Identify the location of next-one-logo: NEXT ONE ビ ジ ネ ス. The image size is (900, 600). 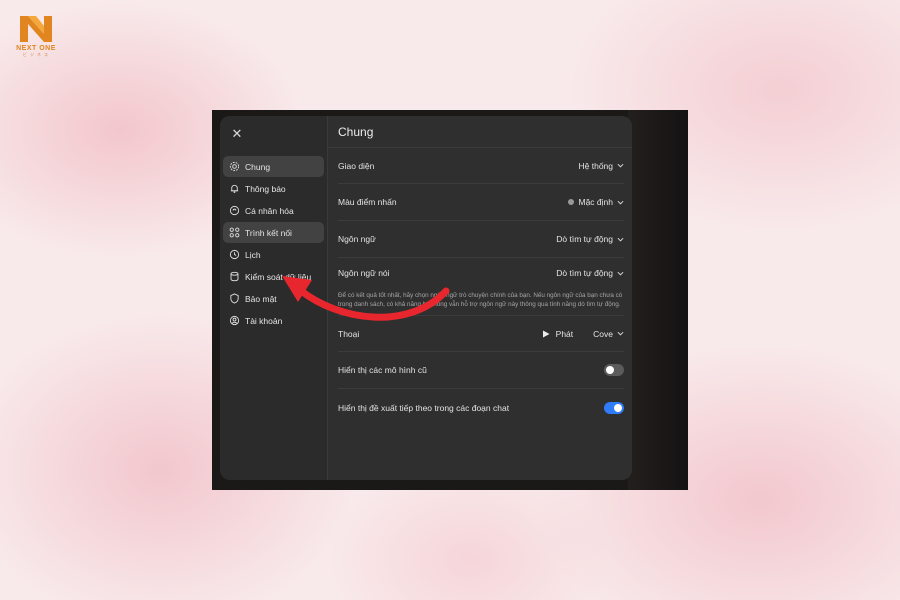
(36, 37).